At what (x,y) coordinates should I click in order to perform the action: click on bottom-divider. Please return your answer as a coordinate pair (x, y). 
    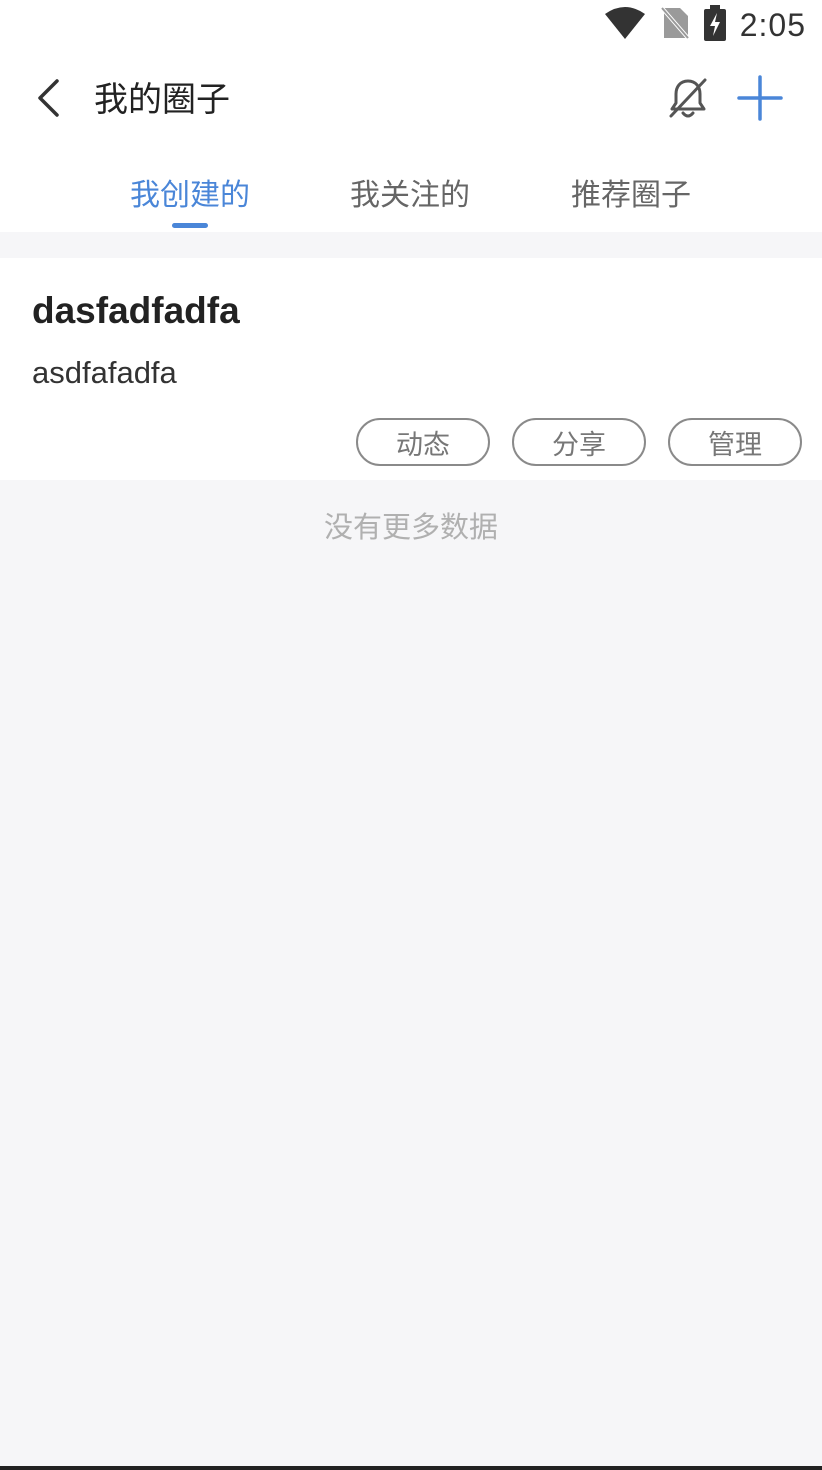
    Looking at the image, I should click on (411, 1468).